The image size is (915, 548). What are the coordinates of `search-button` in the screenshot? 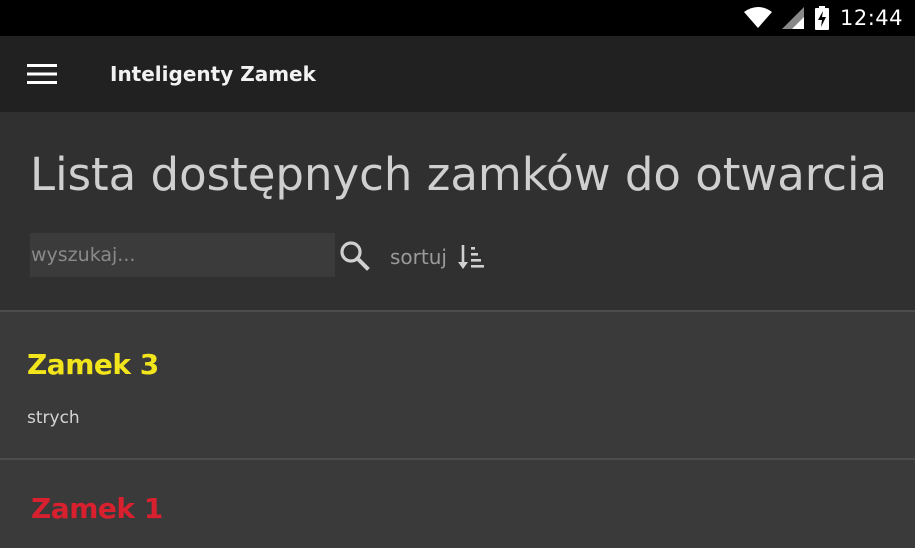 It's located at (355, 256).